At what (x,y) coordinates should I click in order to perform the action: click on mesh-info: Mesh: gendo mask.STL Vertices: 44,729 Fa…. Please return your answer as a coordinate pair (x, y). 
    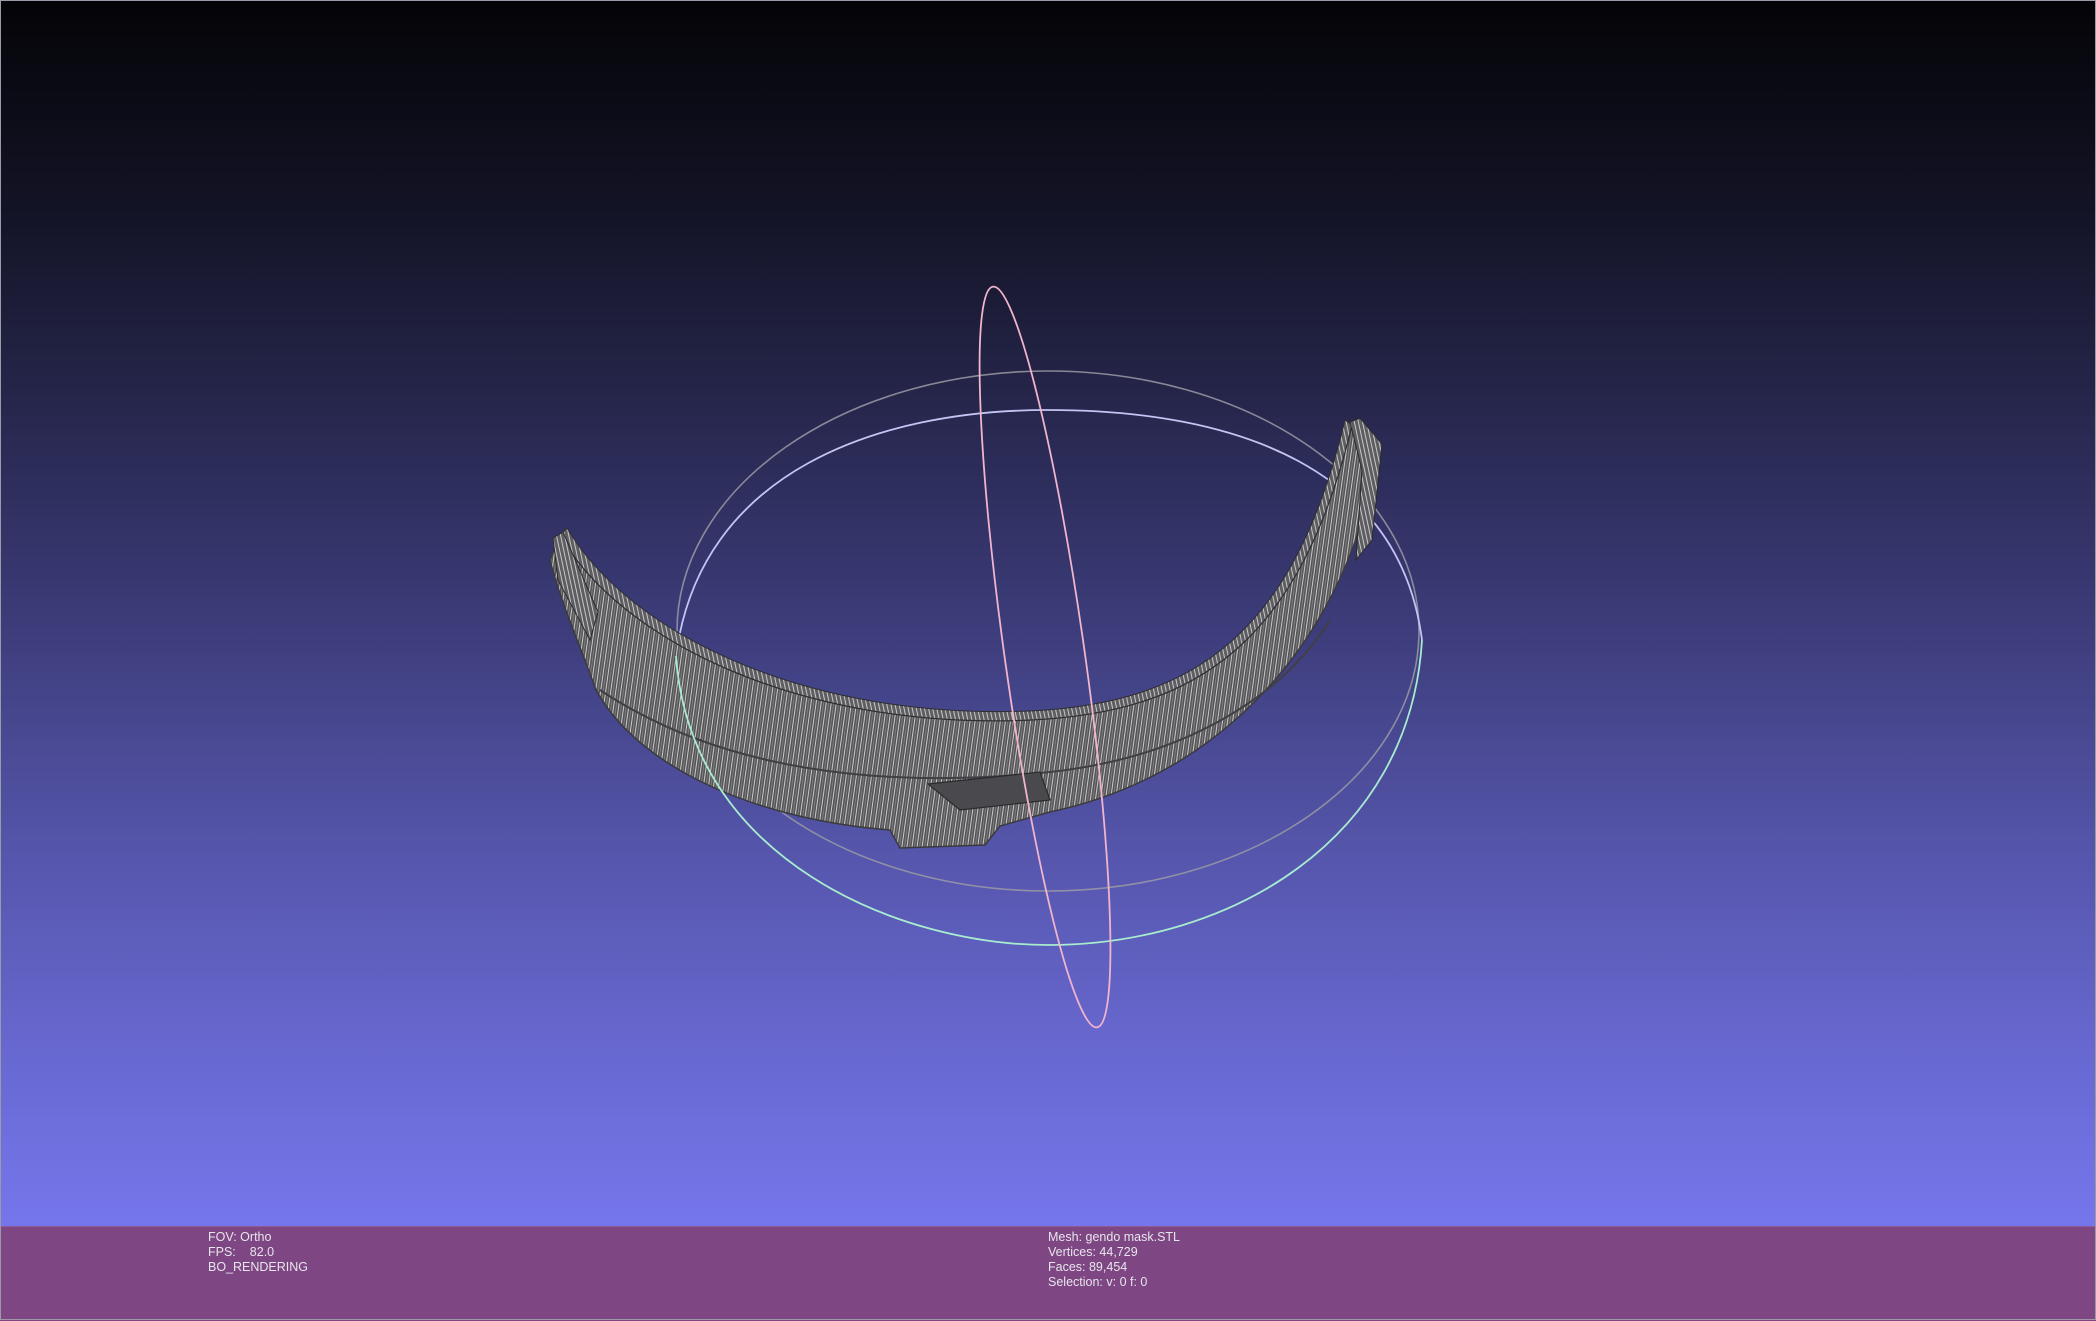
    Looking at the image, I should click on (1114, 1260).